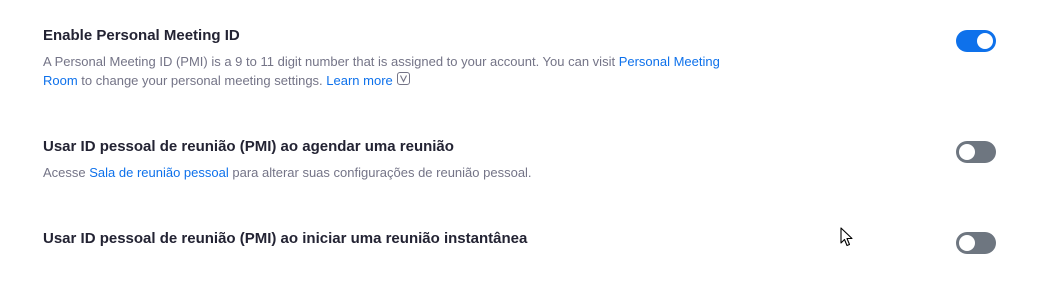 Image resolution: width=1048 pixels, height=292 pixels. Describe the element at coordinates (847, 239) in the screenshot. I see `mouse-pointer-icon` at that location.